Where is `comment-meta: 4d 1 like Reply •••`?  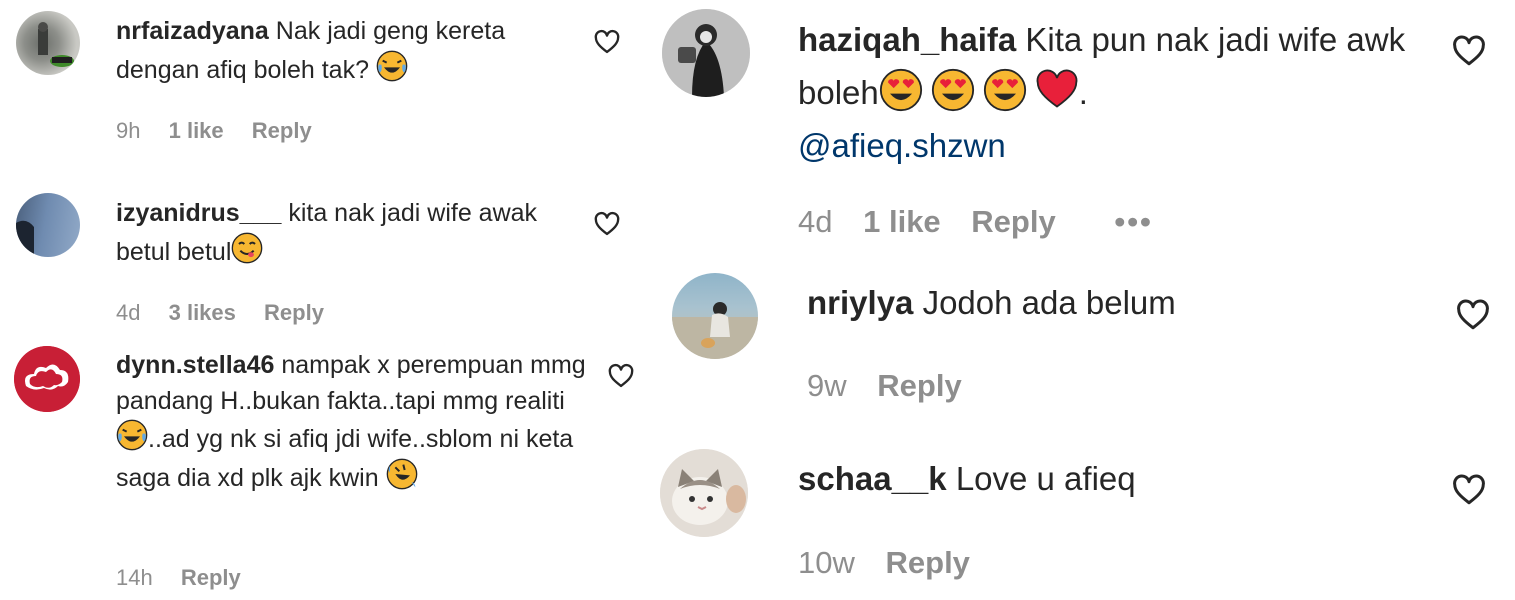
comment-meta: 4d 1 like Reply ••• is located at coordinates (986, 222).